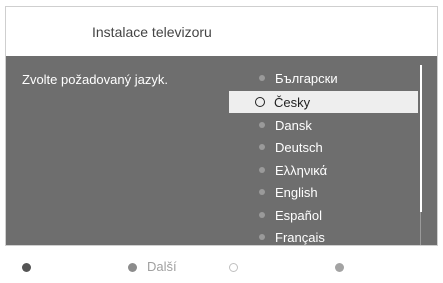  Describe the element at coordinates (323, 102) in the screenshot. I see `language-item-selected: Česky` at that location.